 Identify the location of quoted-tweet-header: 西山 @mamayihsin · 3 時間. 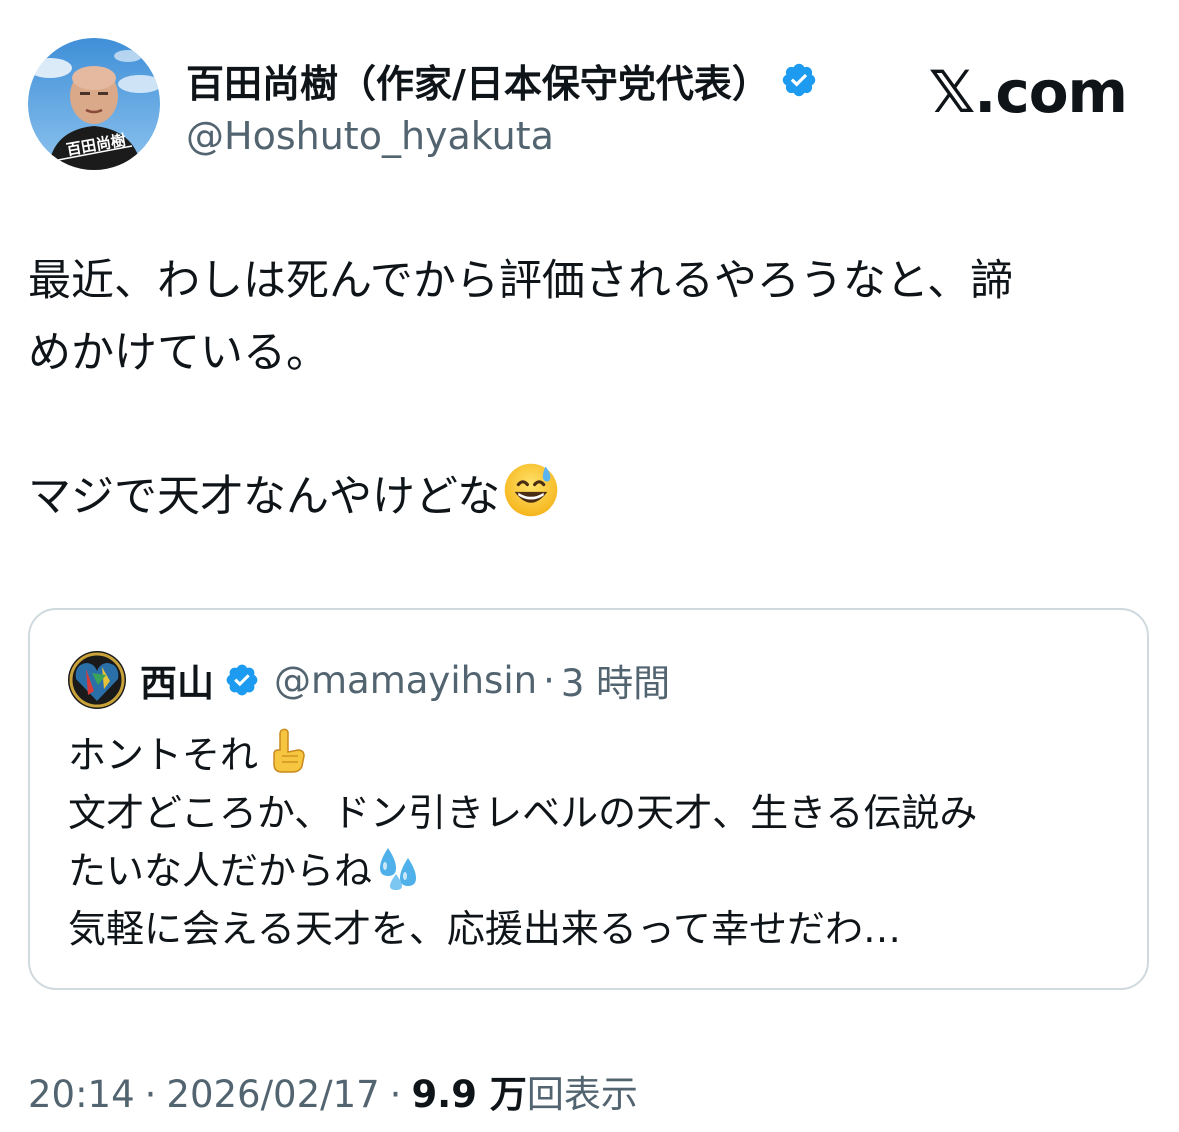
(369, 680).